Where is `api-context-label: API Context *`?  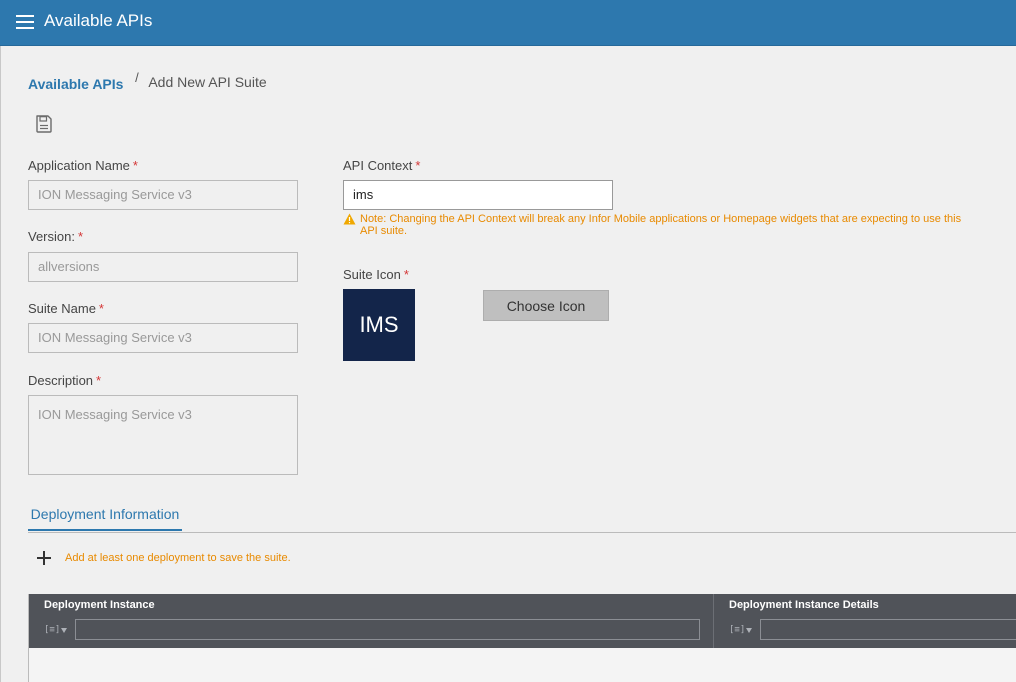 api-context-label: API Context * is located at coordinates (382, 165).